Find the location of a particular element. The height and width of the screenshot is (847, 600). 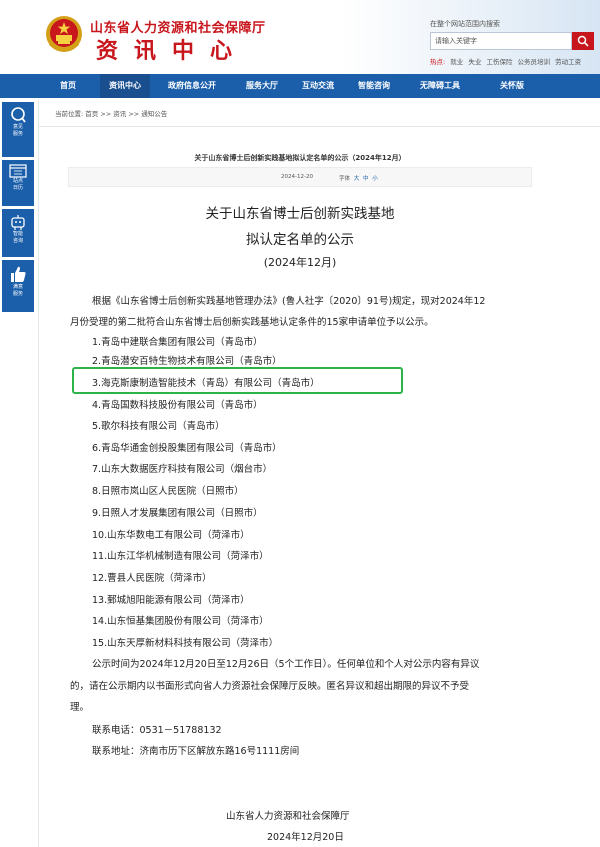

font-size-large-link: 大 is located at coordinates (357, 179).